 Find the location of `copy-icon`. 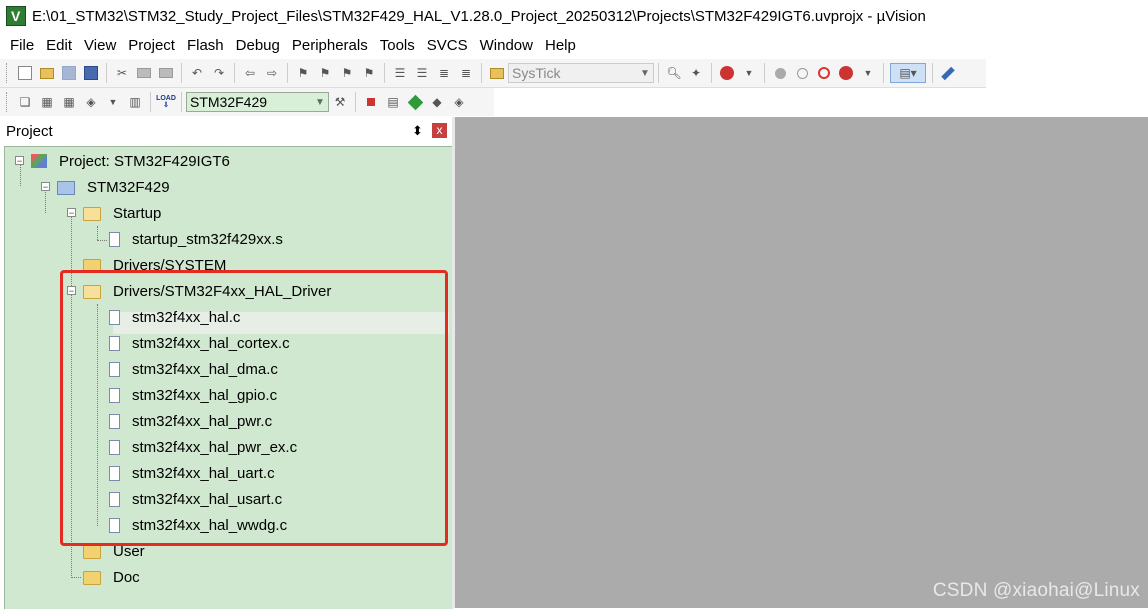

copy-icon is located at coordinates (144, 73).